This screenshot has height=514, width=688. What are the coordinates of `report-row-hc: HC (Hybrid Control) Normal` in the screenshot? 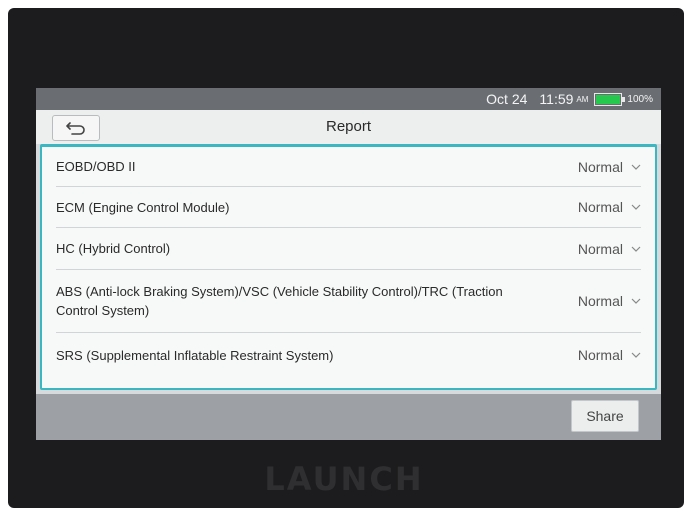 It's located at (348, 249).